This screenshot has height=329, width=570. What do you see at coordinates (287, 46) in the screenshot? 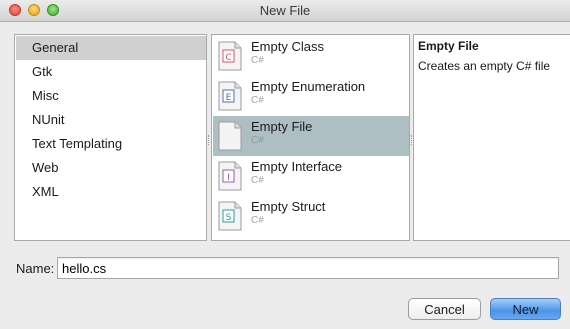
I see `template-name: Empty Class` at bounding box center [287, 46].